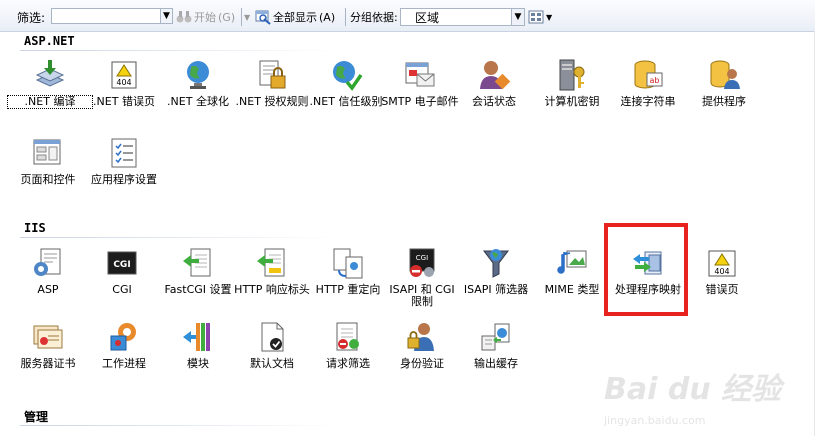 Image resolution: width=815 pixels, height=436 pixels. I want to click on feature-handler-mappings: 处理程序映射, so click(648, 287).